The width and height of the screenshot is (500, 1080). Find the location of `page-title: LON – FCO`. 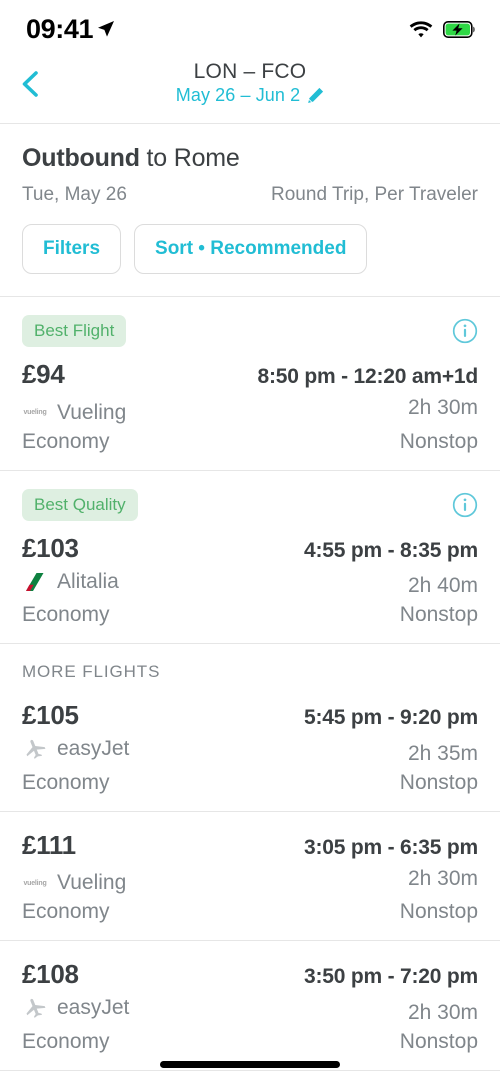

page-title: LON – FCO is located at coordinates (250, 71).